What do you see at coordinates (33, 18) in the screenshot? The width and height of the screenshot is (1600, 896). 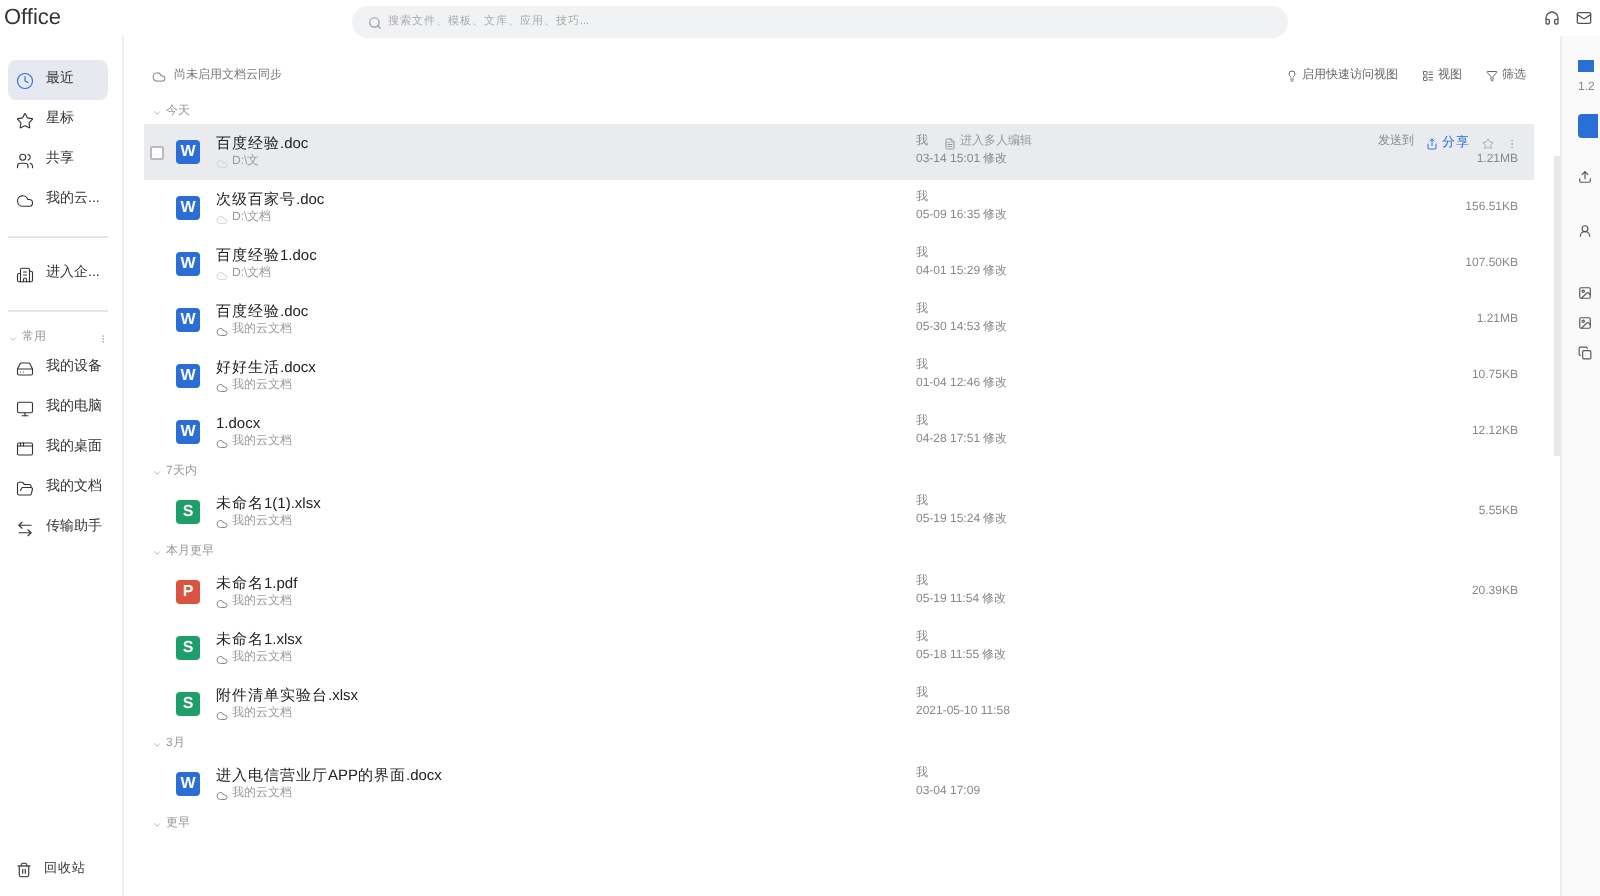 I see `app-logo: Office` at bounding box center [33, 18].